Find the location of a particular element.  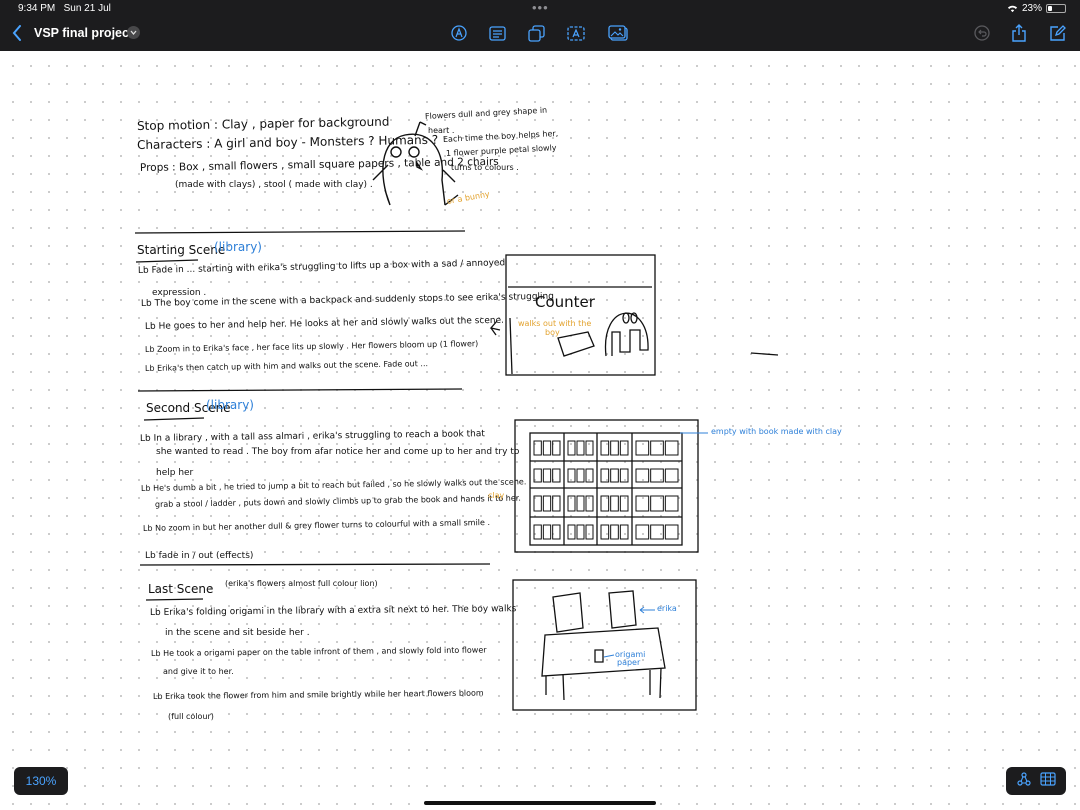

table-origami-label-2: paper is located at coordinates (629, 662).